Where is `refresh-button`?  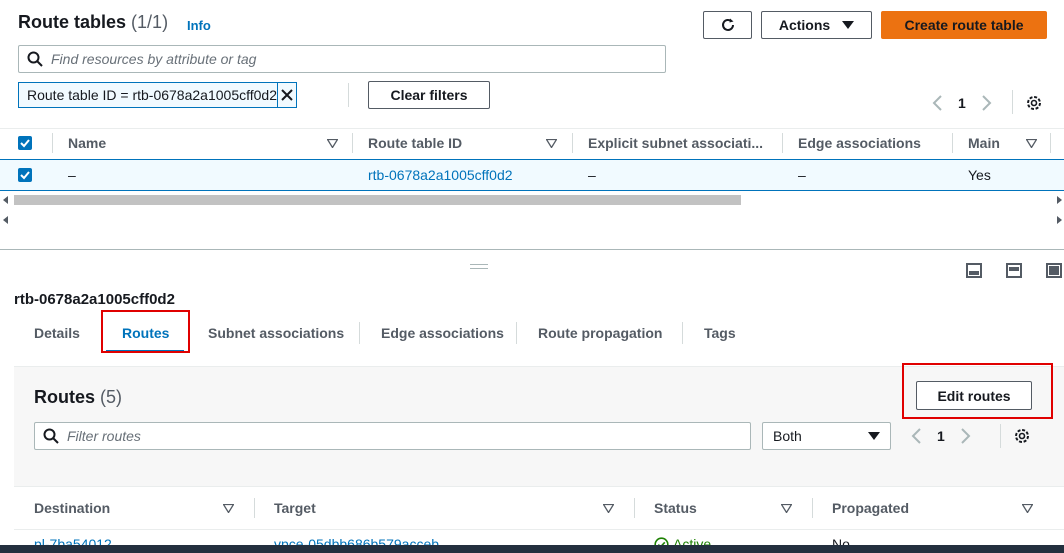
refresh-button is located at coordinates (727, 25).